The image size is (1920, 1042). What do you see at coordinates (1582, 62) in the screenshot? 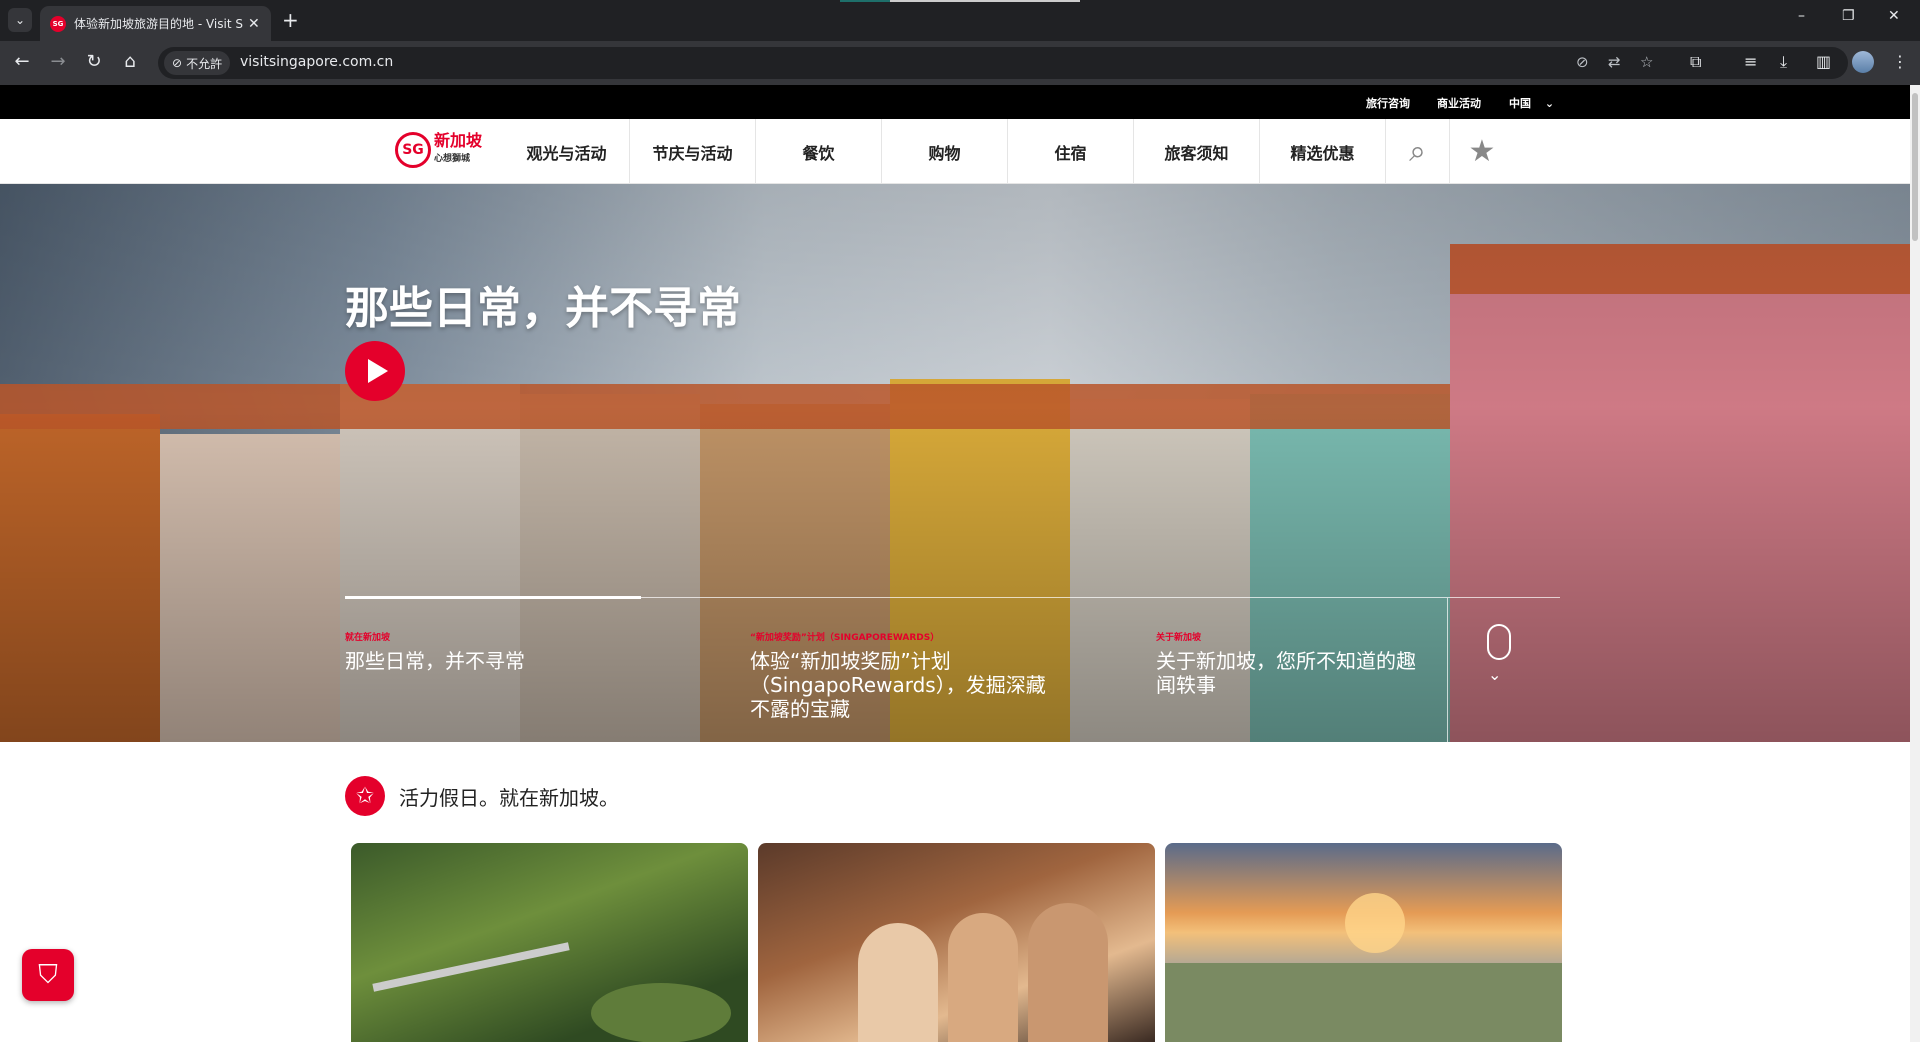
I see `tracking-blocked-icon: ⊘` at bounding box center [1582, 62].